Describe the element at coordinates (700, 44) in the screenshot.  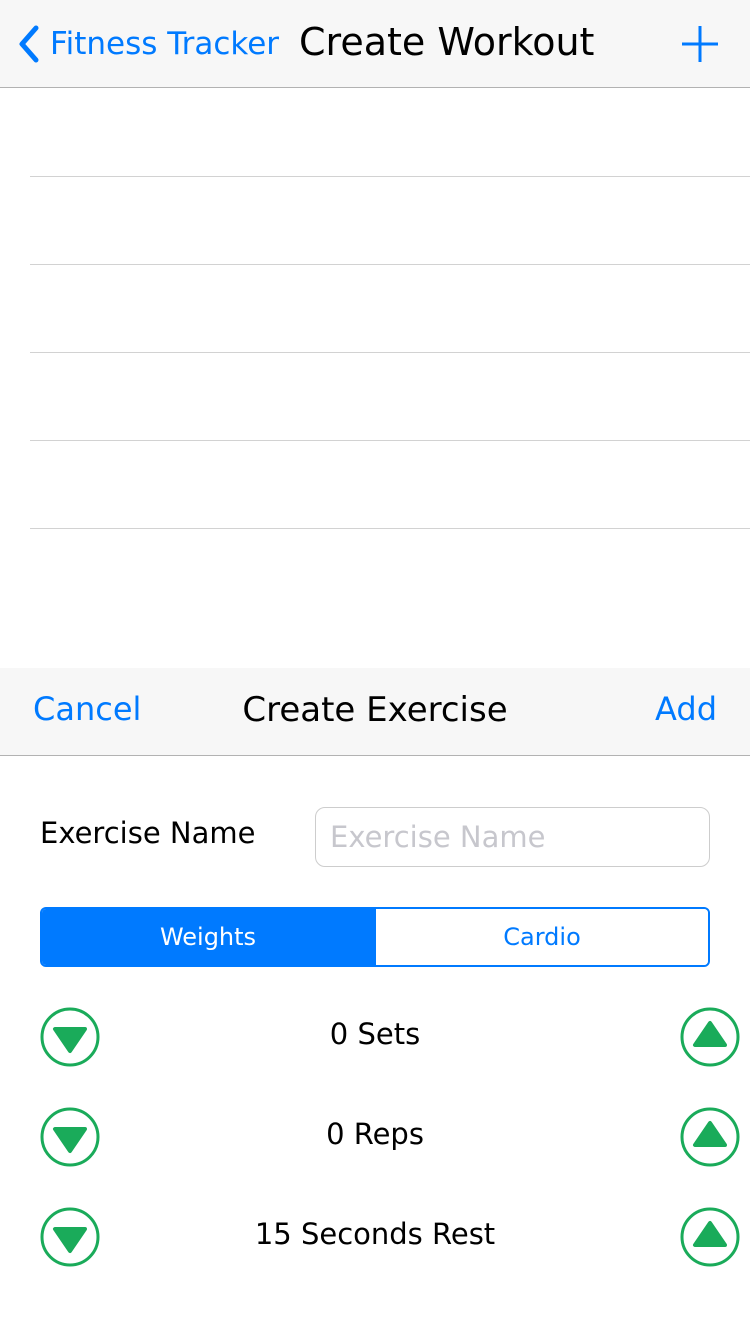
I see `plus-icon` at that location.